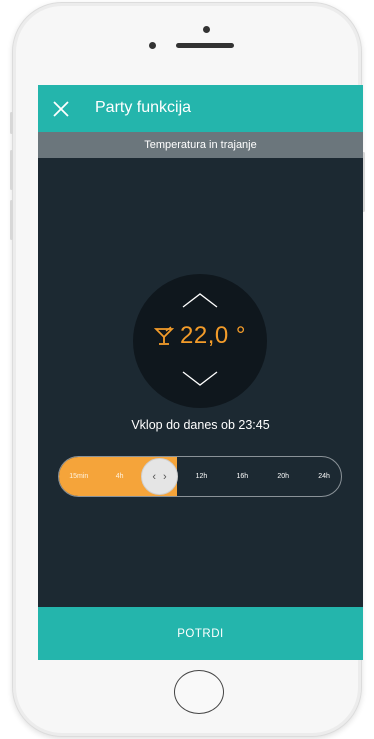 The height and width of the screenshot is (739, 374). I want to click on temperature-readout: 22,0 °, so click(200, 336).